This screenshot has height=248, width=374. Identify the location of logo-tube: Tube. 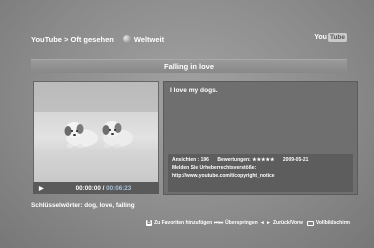
(337, 37).